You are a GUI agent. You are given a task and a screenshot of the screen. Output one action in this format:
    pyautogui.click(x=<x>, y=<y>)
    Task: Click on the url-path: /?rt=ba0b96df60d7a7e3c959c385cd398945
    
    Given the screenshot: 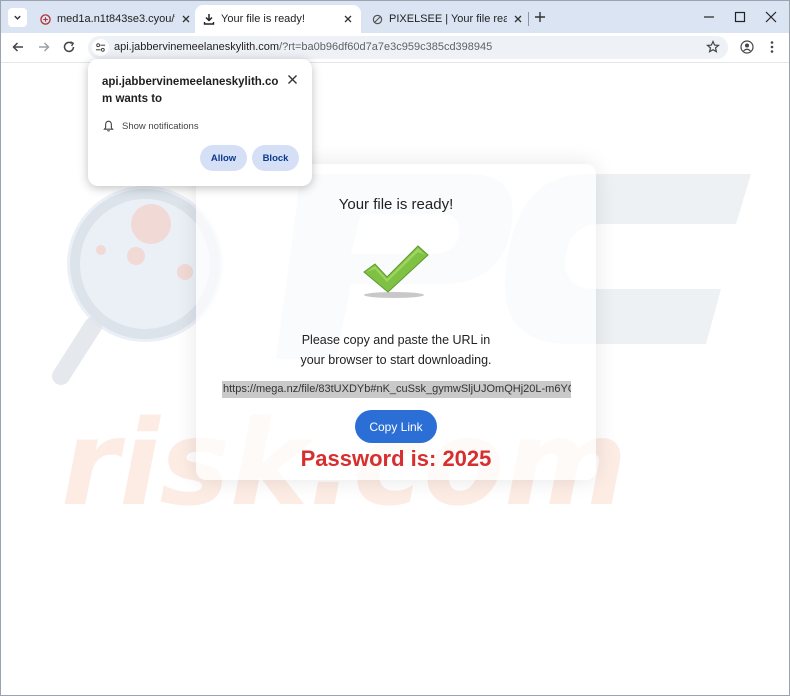 What is the action you would take?
    pyautogui.click(x=386, y=47)
    